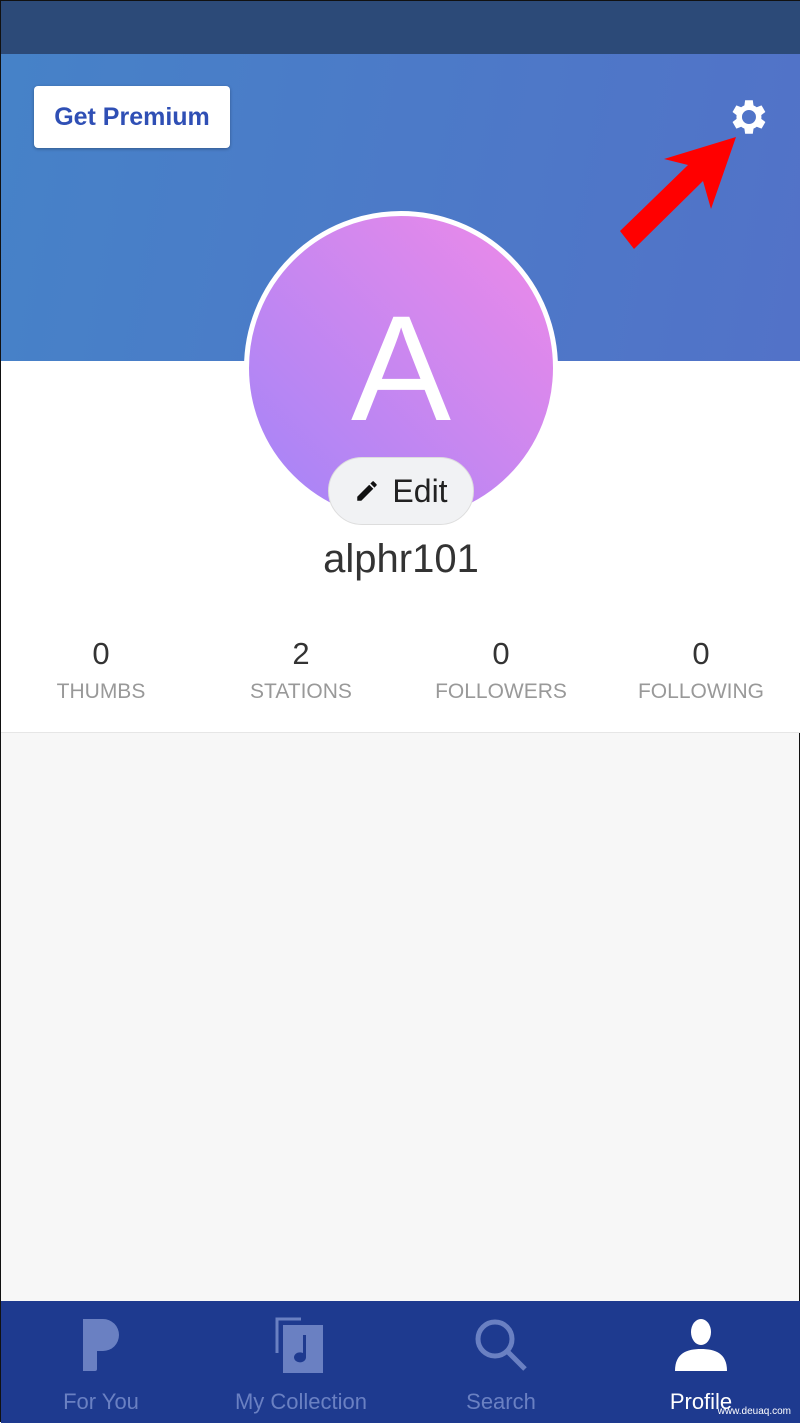 This screenshot has height=1423, width=800. I want to click on stat-stations: 2 STATIONS, so click(301, 670).